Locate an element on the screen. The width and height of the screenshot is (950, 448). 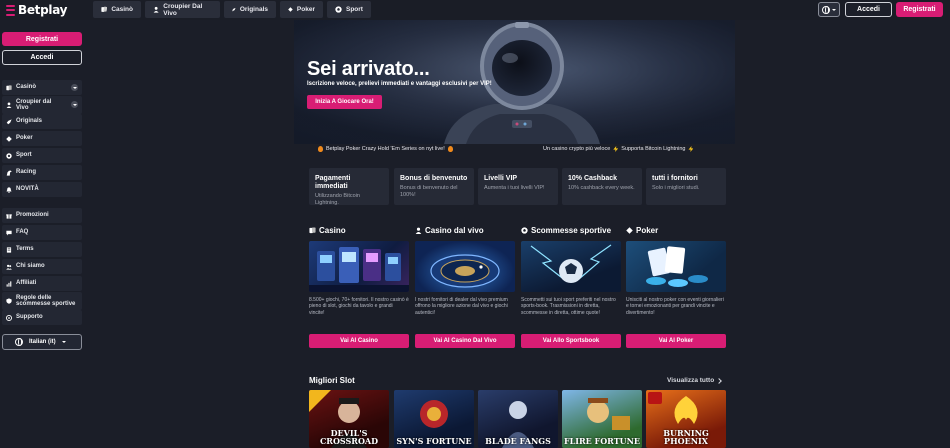
category-title-poker: Poker is located at coordinates (642, 230).